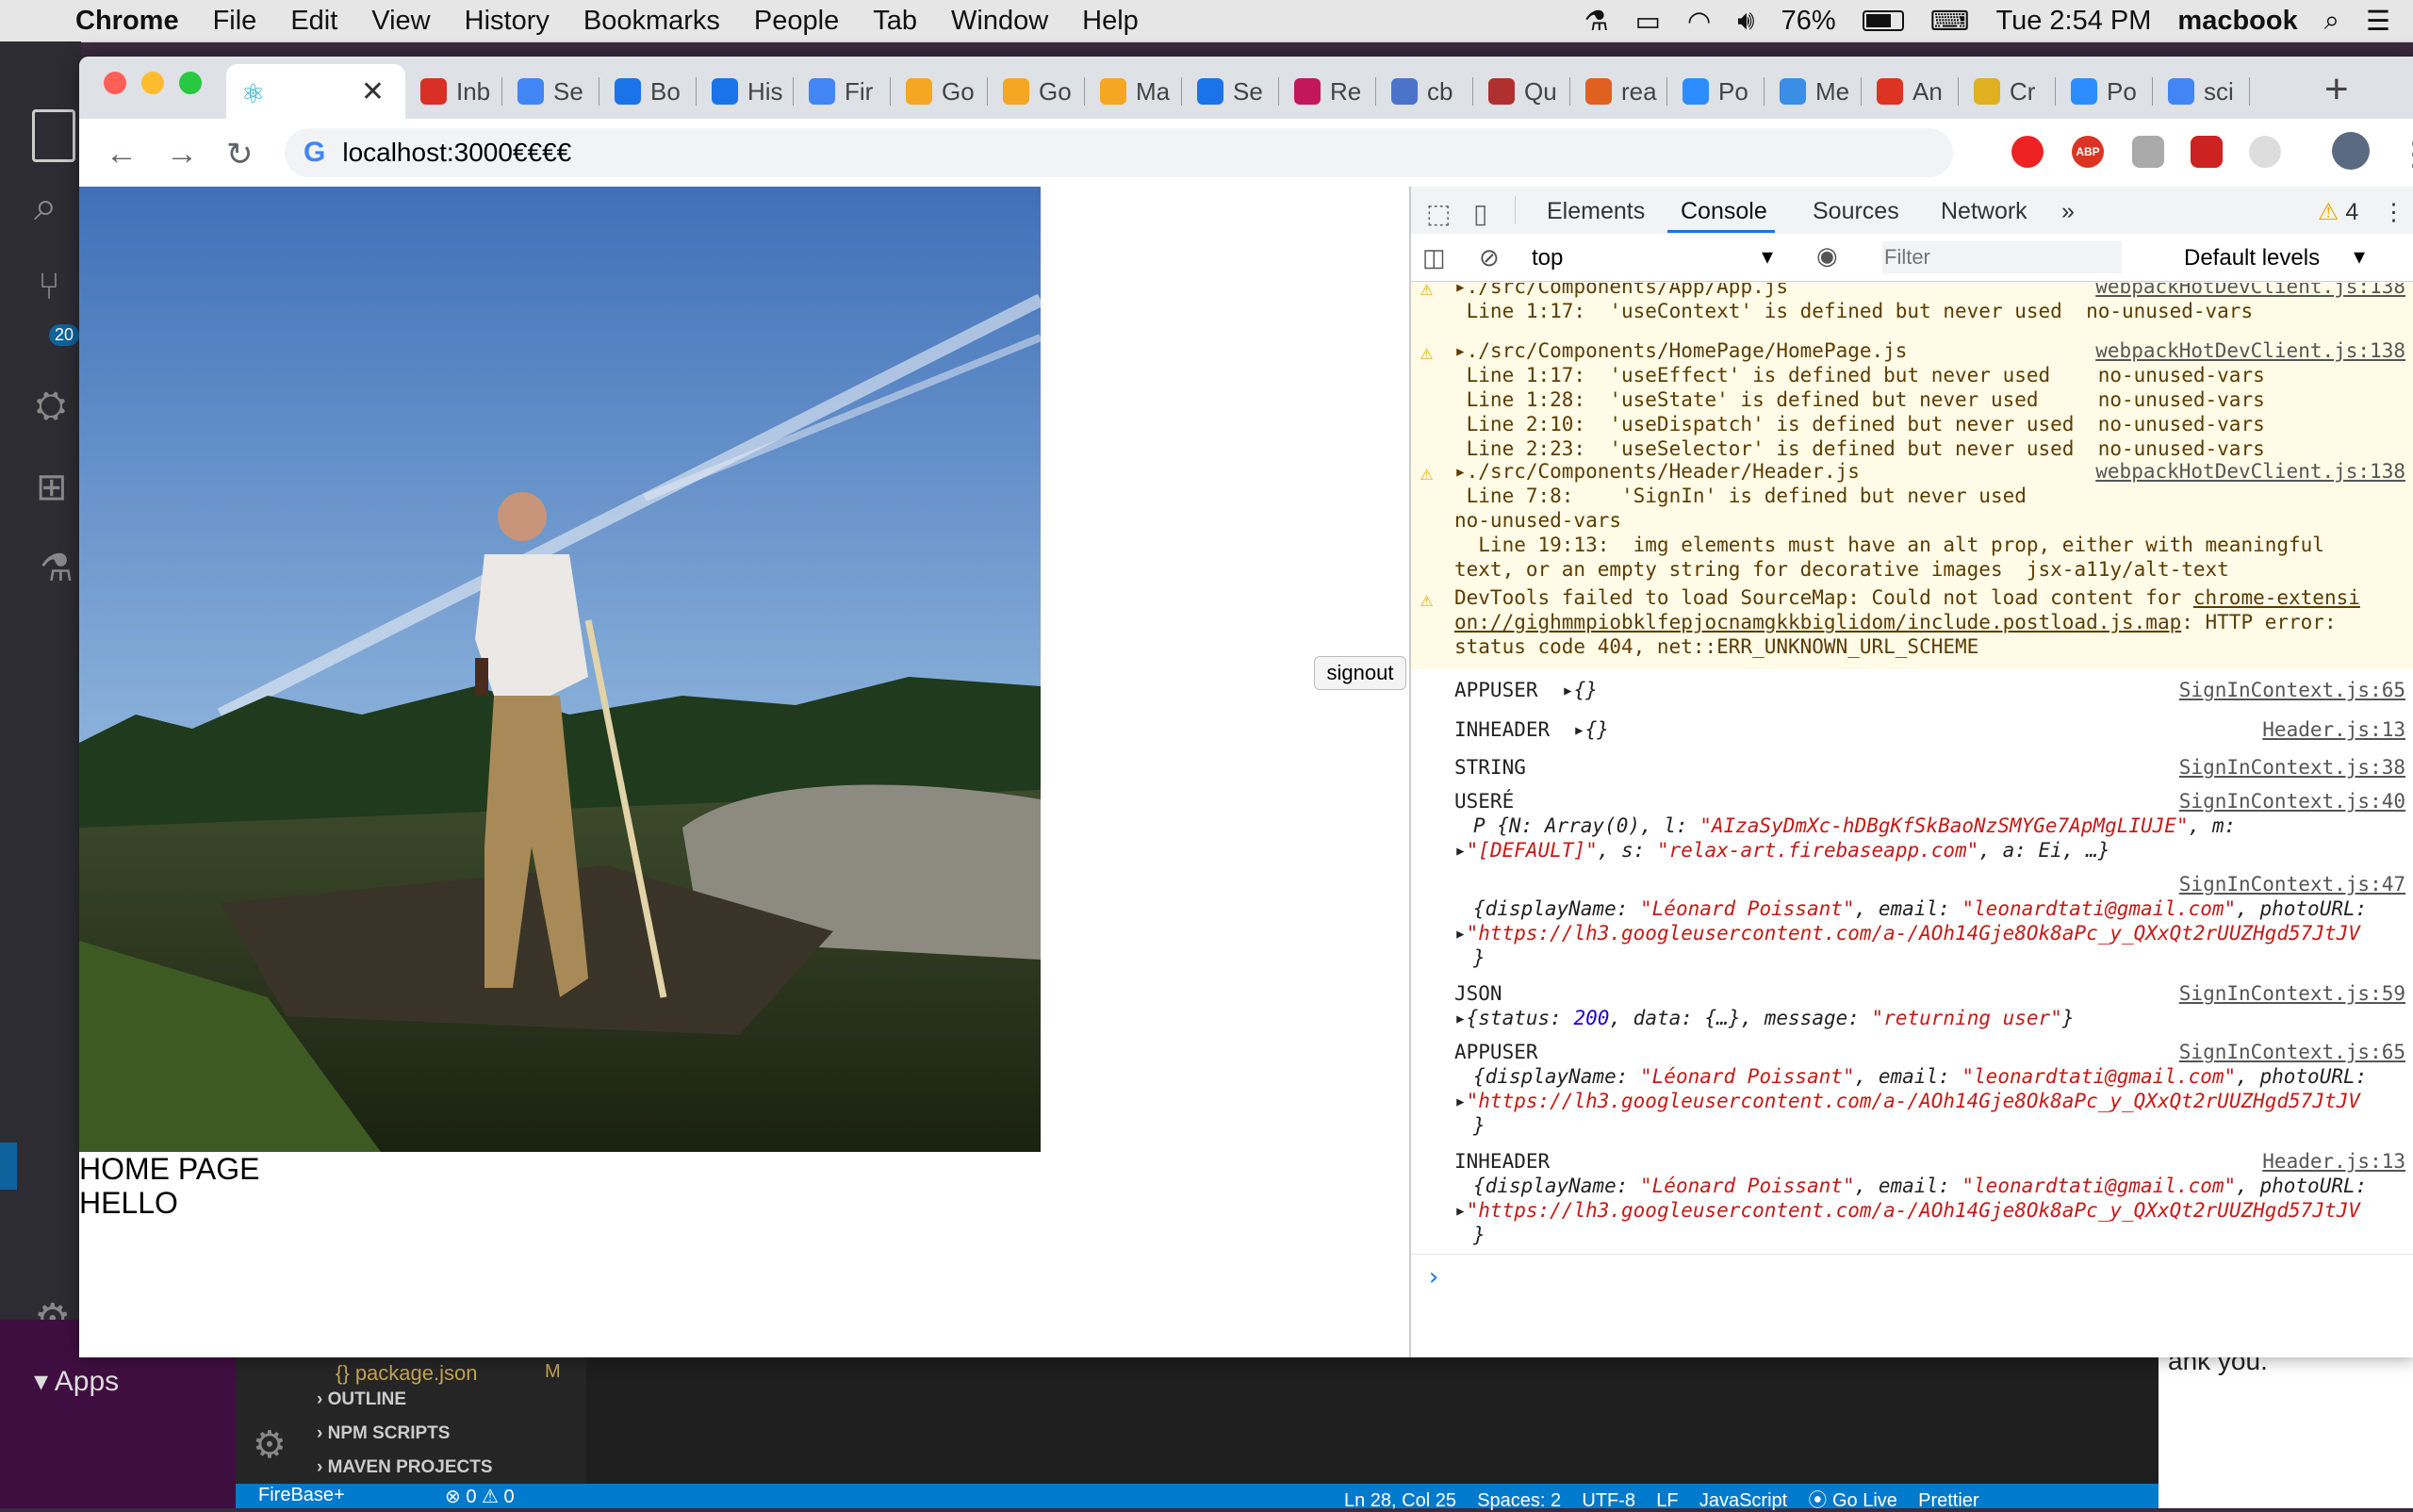  I want to click on warning-source-file: ▸./src/Components/App/App.js, so click(1621, 290).